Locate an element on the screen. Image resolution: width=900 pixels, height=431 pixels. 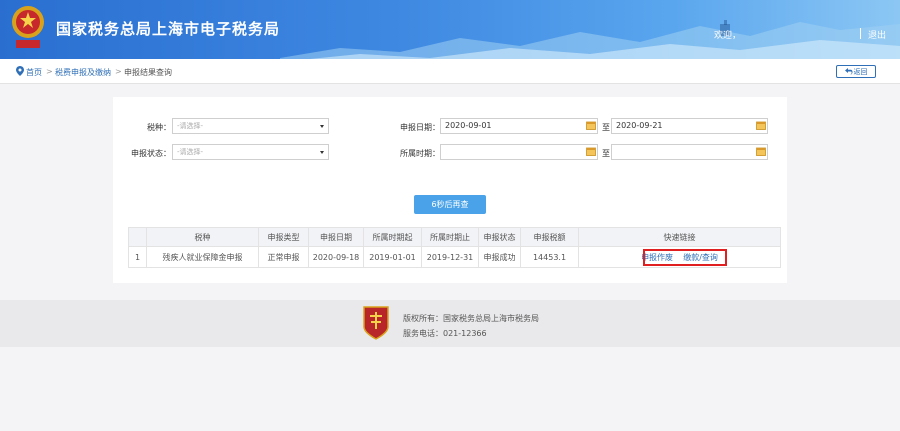
cell-tax-type: 残疾人就业保障金申报 is located at coordinates (202, 257).